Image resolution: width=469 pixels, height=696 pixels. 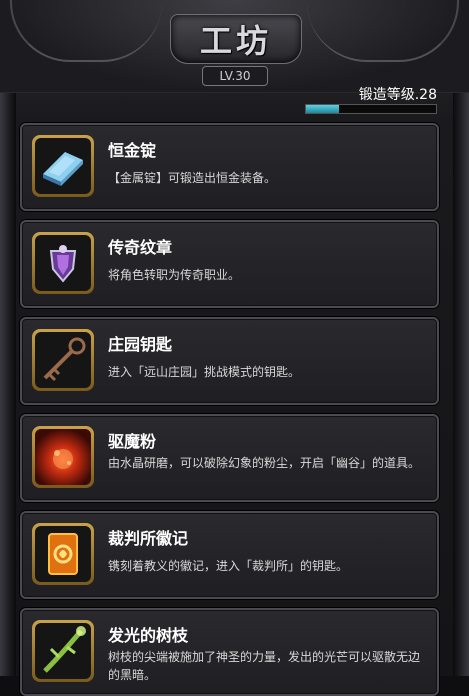 What do you see at coordinates (229, 167) in the screenshot?
I see `list-item-ingot: 恒金锭 【金属锭】可锻造出恒金装备。` at bounding box center [229, 167].